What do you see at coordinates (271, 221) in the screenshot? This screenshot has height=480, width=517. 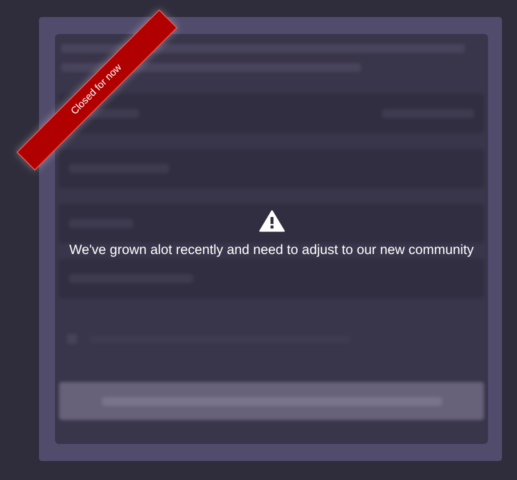 I see `warning-icon` at bounding box center [271, 221].